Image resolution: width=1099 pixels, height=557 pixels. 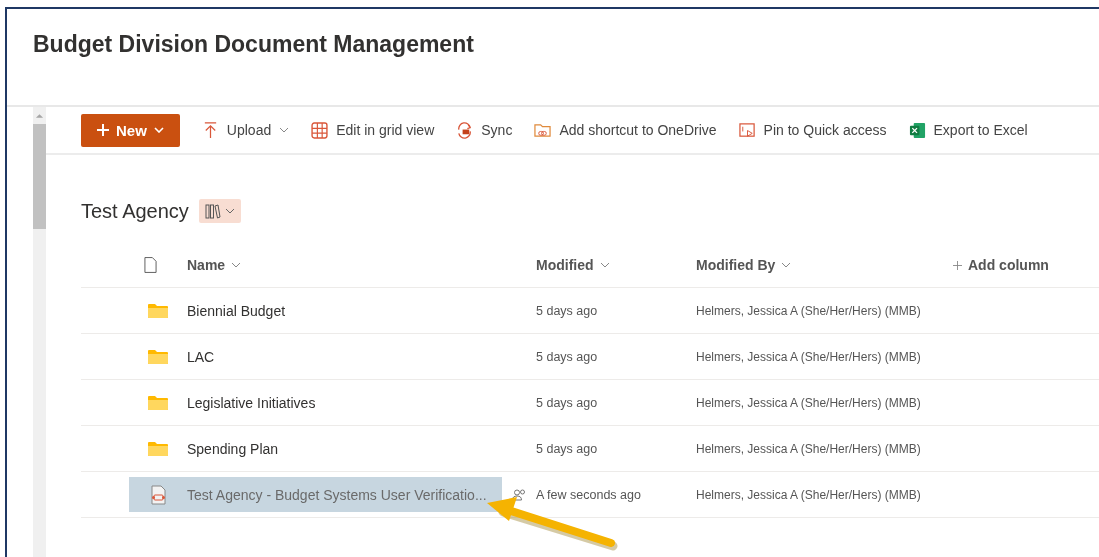 What do you see at coordinates (616, 265) in the screenshot?
I see `column-header: Modified` at bounding box center [616, 265].